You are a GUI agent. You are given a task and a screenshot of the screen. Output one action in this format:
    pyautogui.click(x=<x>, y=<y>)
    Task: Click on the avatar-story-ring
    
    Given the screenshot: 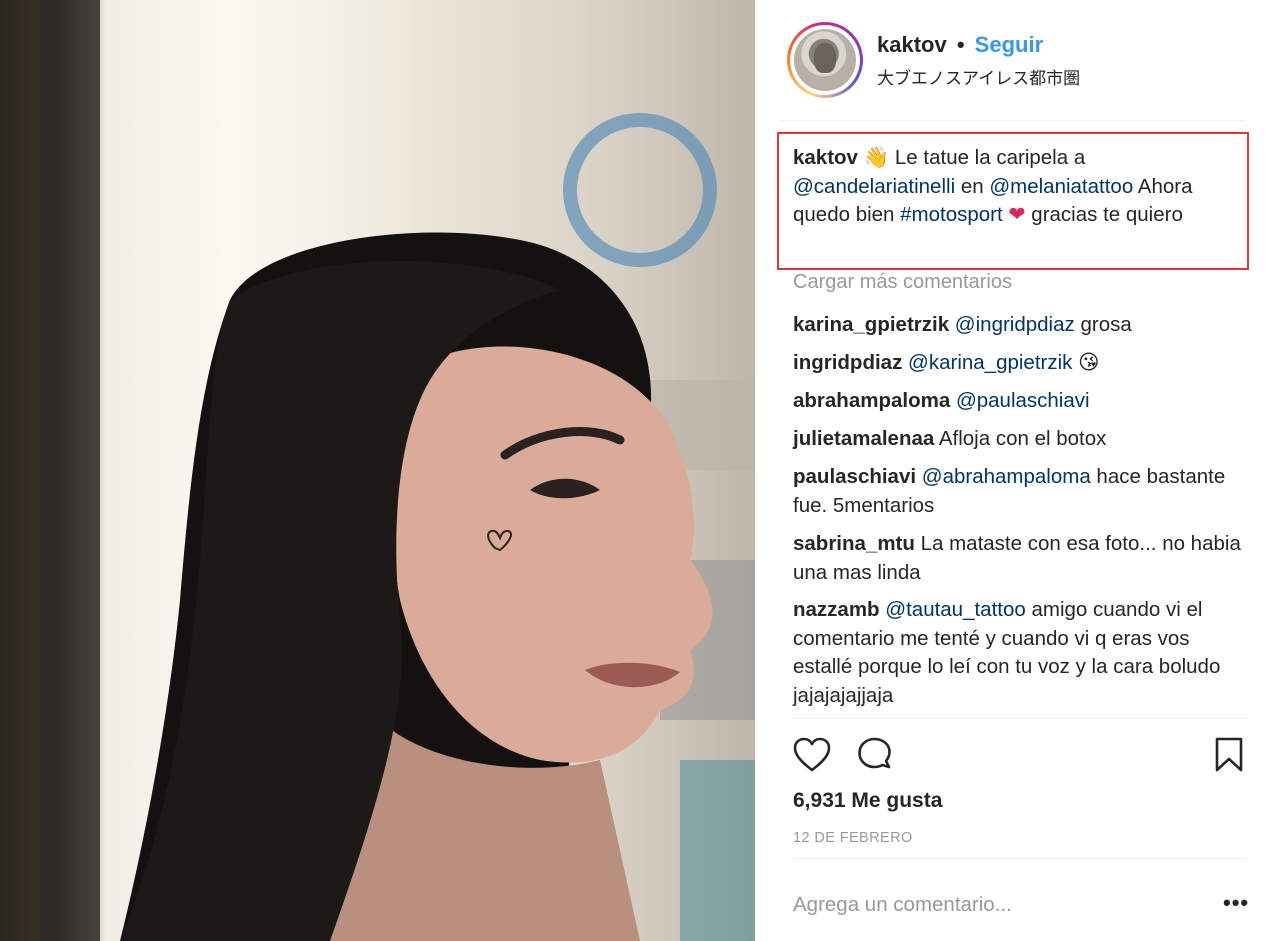 What is the action you would take?
    pyautogui.click(x=825, y=60)
    